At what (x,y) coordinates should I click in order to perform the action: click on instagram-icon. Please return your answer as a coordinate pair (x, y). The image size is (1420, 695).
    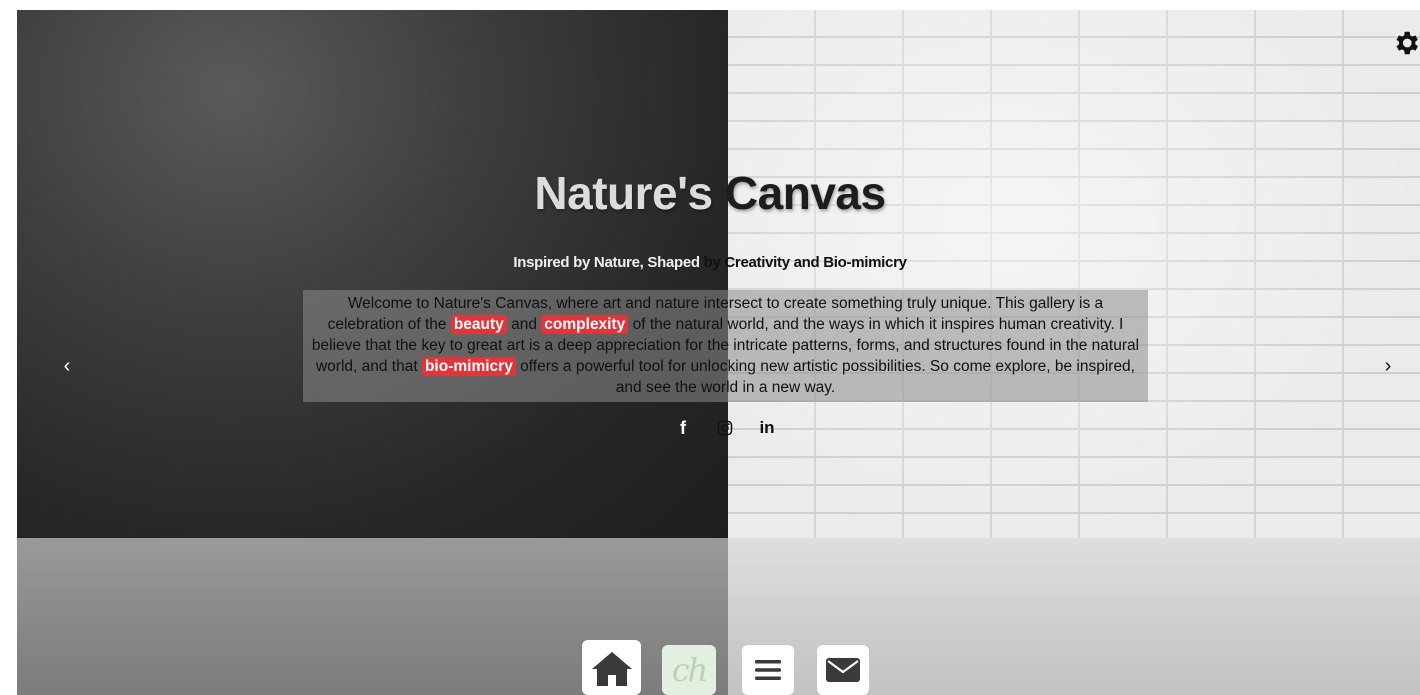
    Looking at the image, I should click on (725, 428).